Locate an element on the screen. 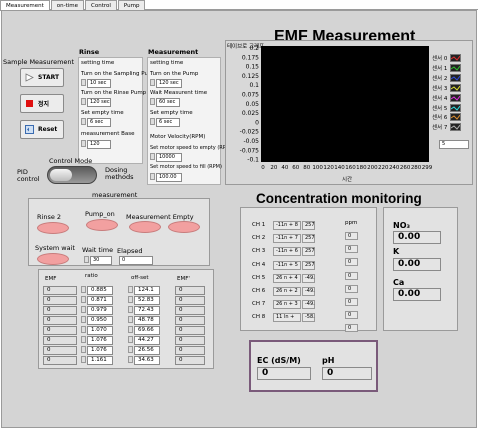  stop-label: 정지 is located at coordinates (44, 104).